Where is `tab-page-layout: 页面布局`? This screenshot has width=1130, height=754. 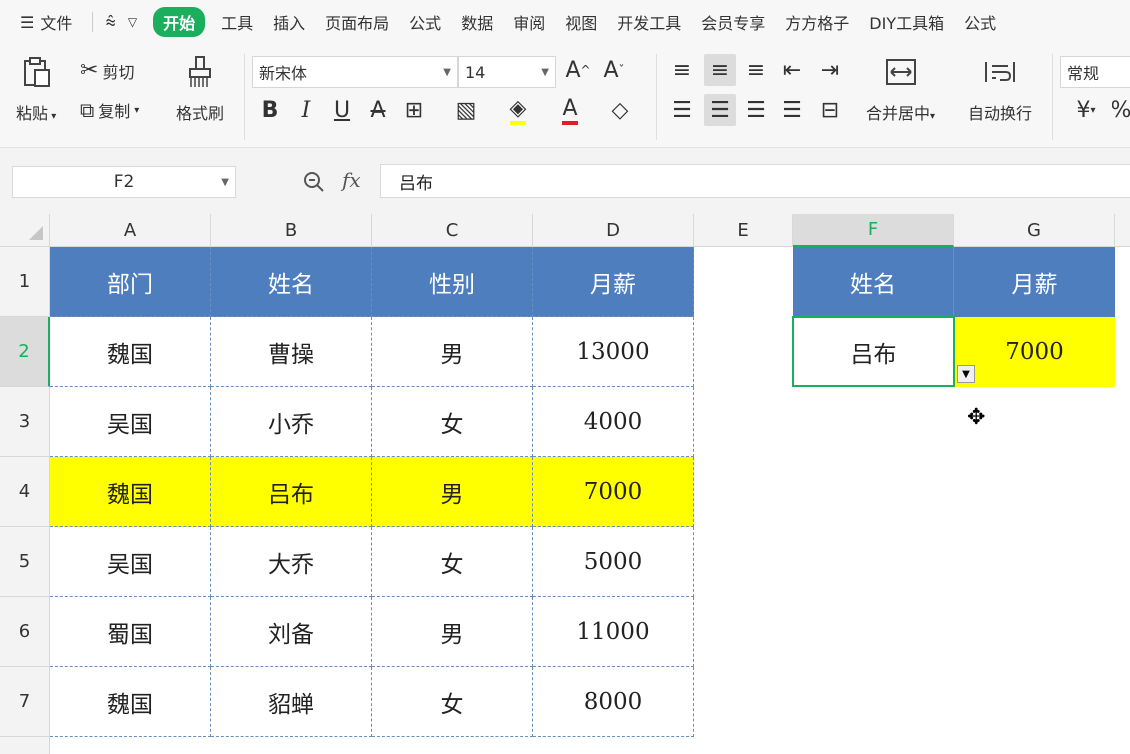 tab-page-layout: 页面布局 is located at coordinates (357, 22).